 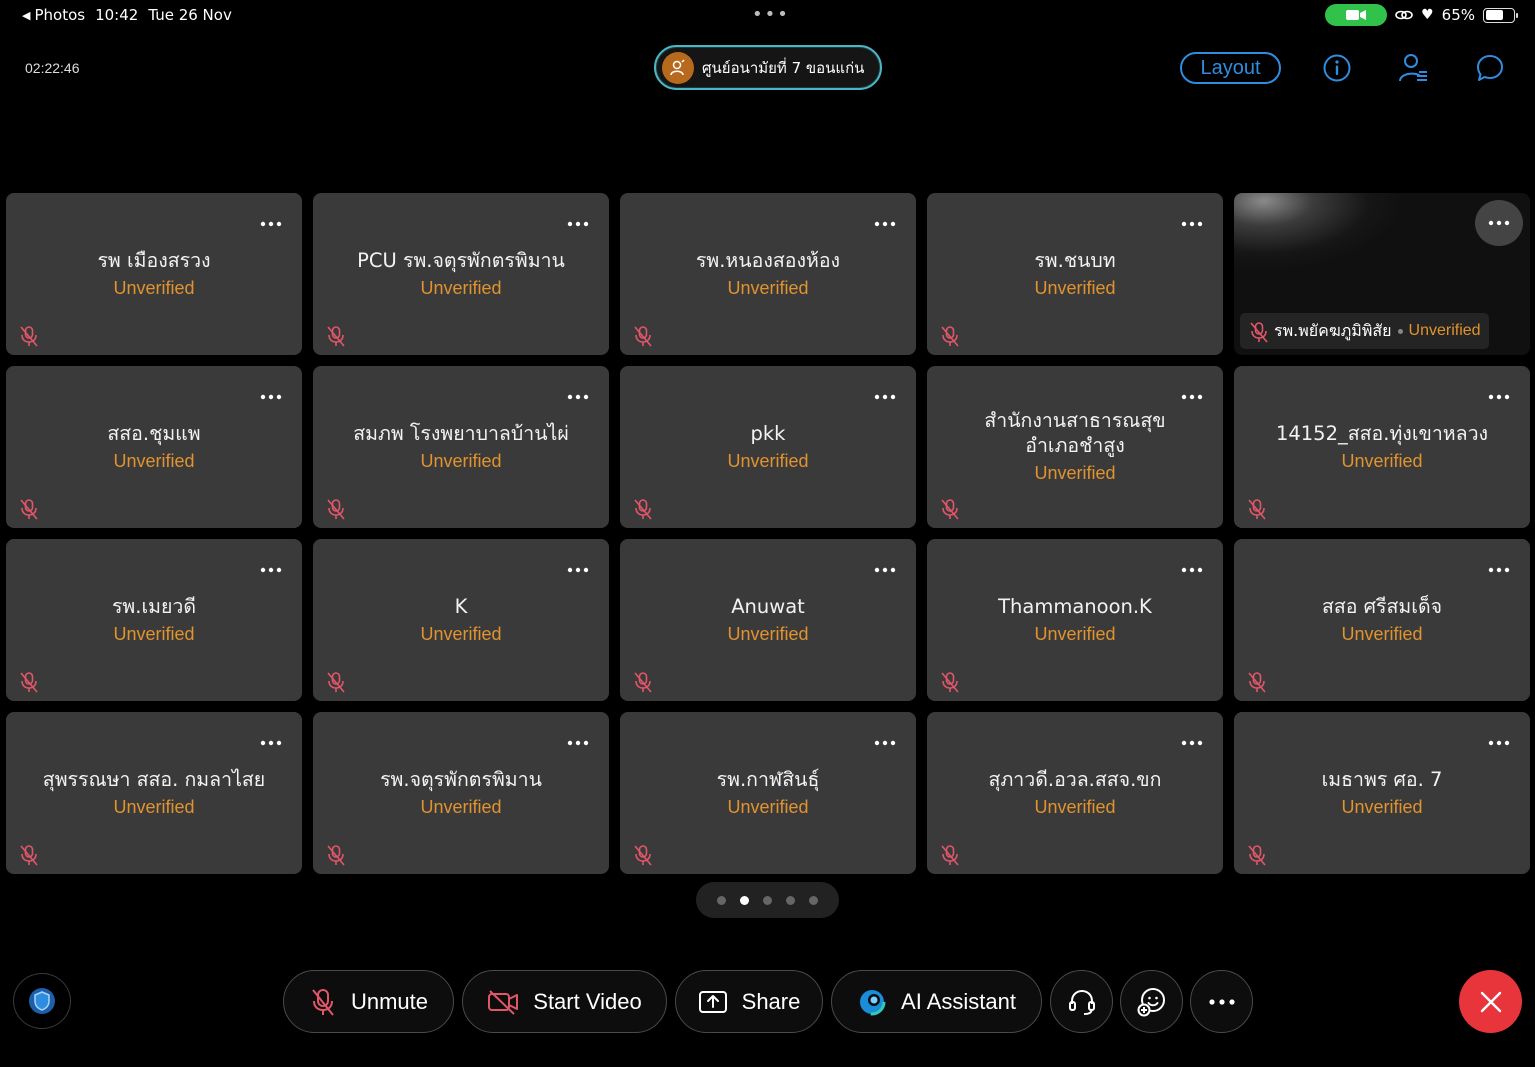 What do you see at coordinates (1382, 620) in the screenshot?
I see `participant-tile: สสอ ศรีสมเด็จ Unverified` at bounding box center [1382, 620].